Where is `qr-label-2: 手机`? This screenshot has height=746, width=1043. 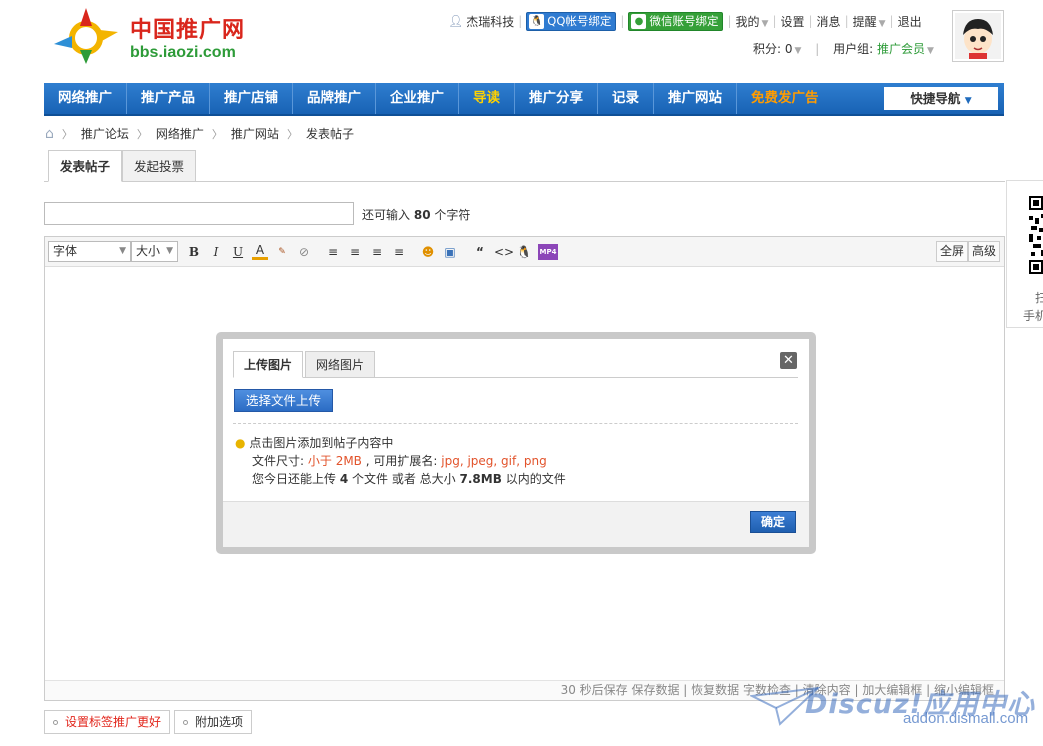 qr-label-2: 手机 is located at coordinates (1033, 316).